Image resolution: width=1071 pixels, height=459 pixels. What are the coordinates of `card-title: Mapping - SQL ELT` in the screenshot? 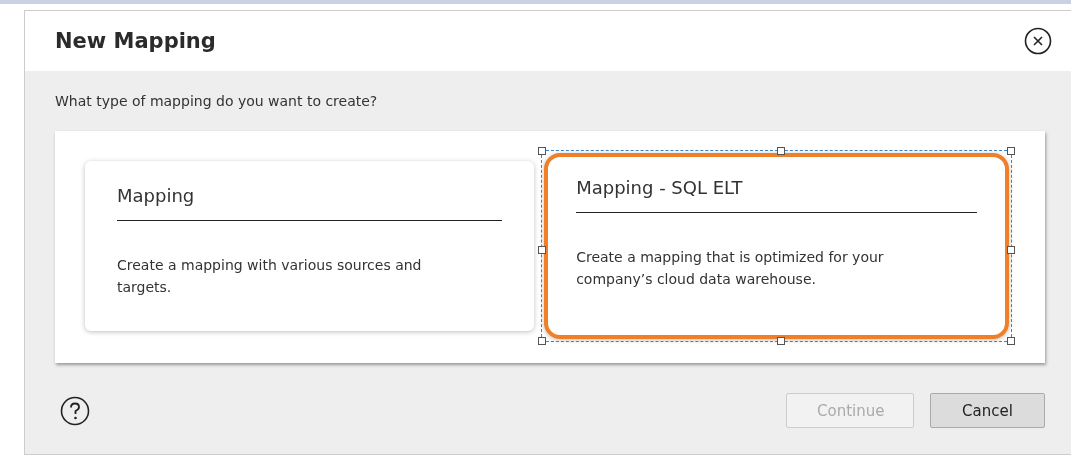 It's located at (776, 195).